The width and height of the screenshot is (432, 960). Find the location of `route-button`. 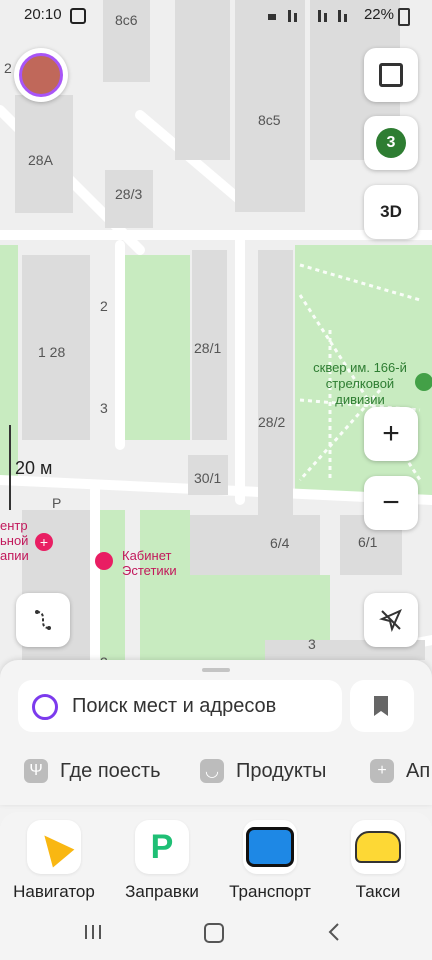

route-button is located at coordinates (43, 620).